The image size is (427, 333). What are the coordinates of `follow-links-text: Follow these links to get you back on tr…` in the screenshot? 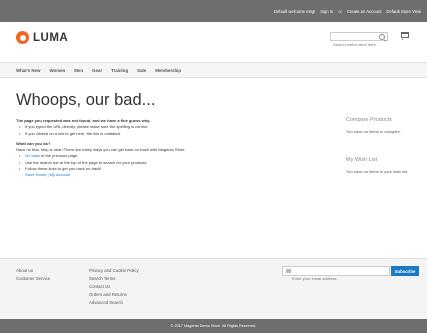 It's located at (63, 169).